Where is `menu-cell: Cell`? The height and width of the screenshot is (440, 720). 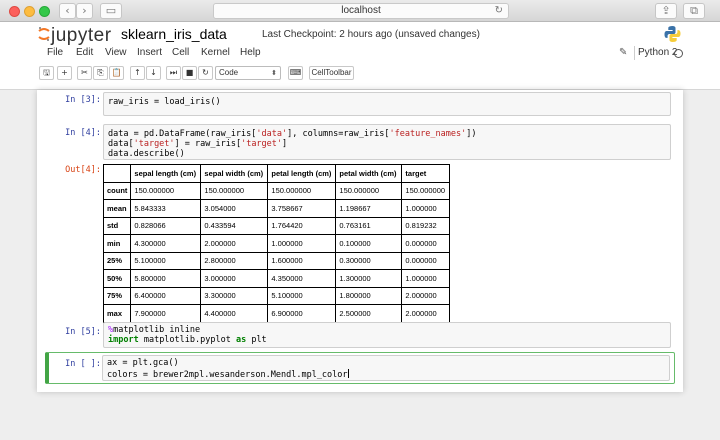 menu-cell: Cell is located at coordinates (180, 52).